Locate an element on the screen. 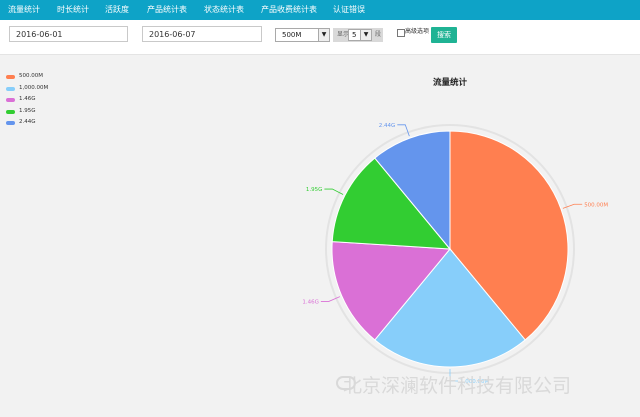  pie-slice-label: 2.44G is located at coordinates (387, 126).